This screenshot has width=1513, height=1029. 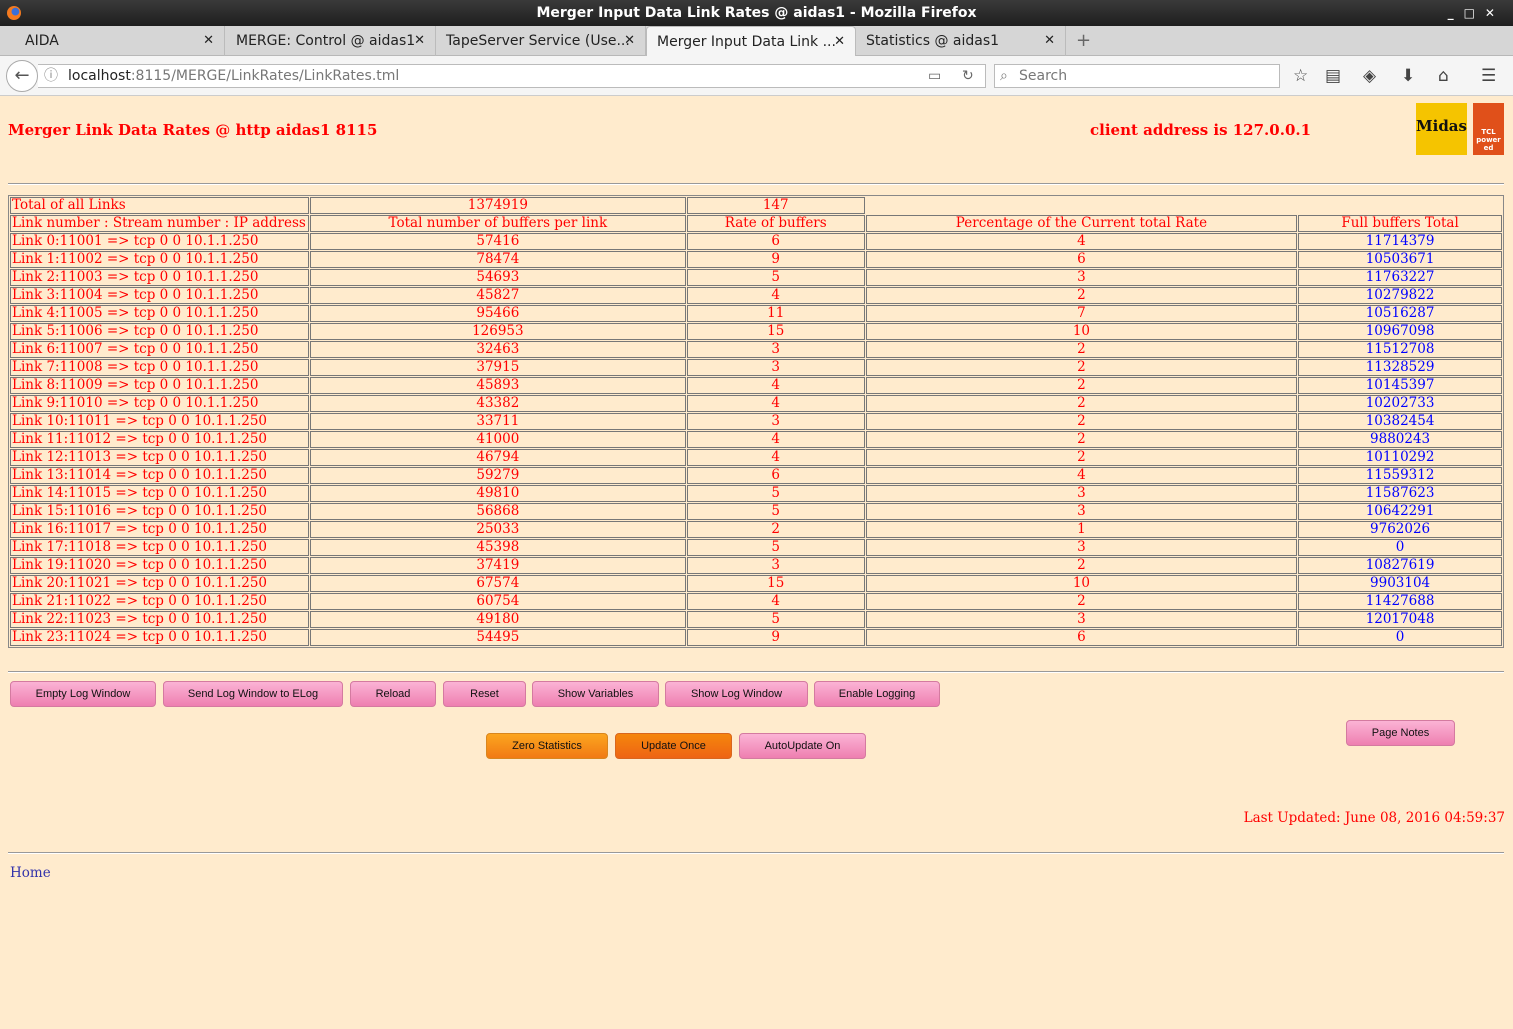 What do you see at coordinates (1081, 259) in the screenshot?
I see `cell-percentage: 6` at bounding box center [1081, 259].